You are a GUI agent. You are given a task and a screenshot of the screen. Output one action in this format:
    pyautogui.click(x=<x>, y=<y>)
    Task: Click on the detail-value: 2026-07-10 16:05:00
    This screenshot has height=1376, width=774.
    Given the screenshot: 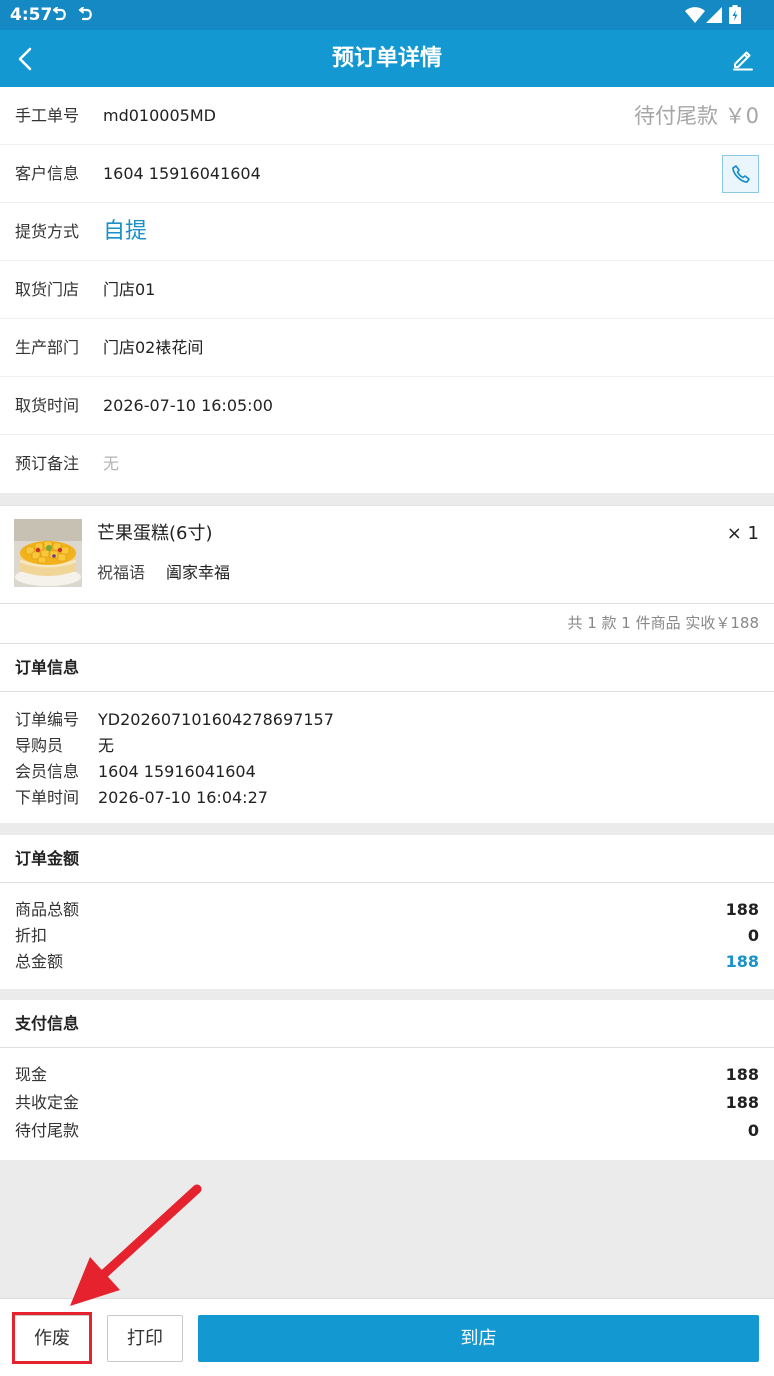 What is the action you would take?
    pyautogui.click(x=188, y=405)
    